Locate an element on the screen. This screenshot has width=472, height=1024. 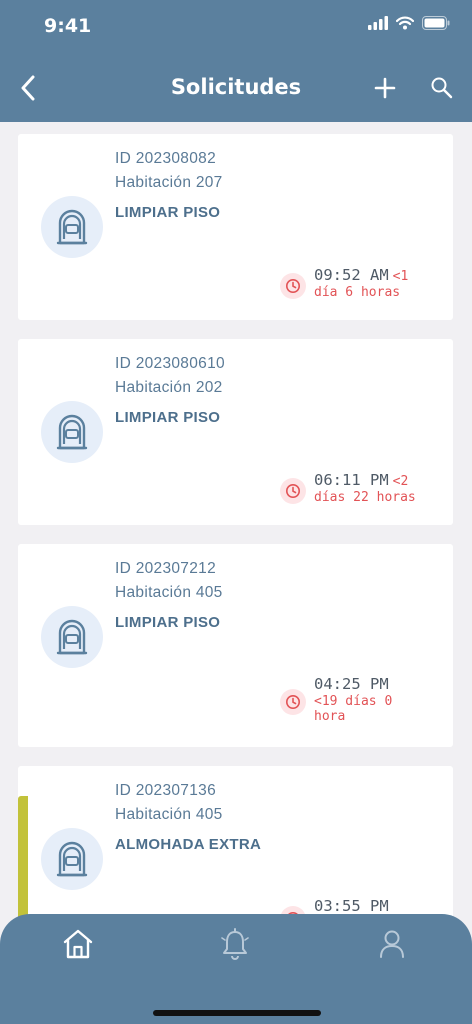
elapsed-time-cont: hora is located at coordinates (330, 717).